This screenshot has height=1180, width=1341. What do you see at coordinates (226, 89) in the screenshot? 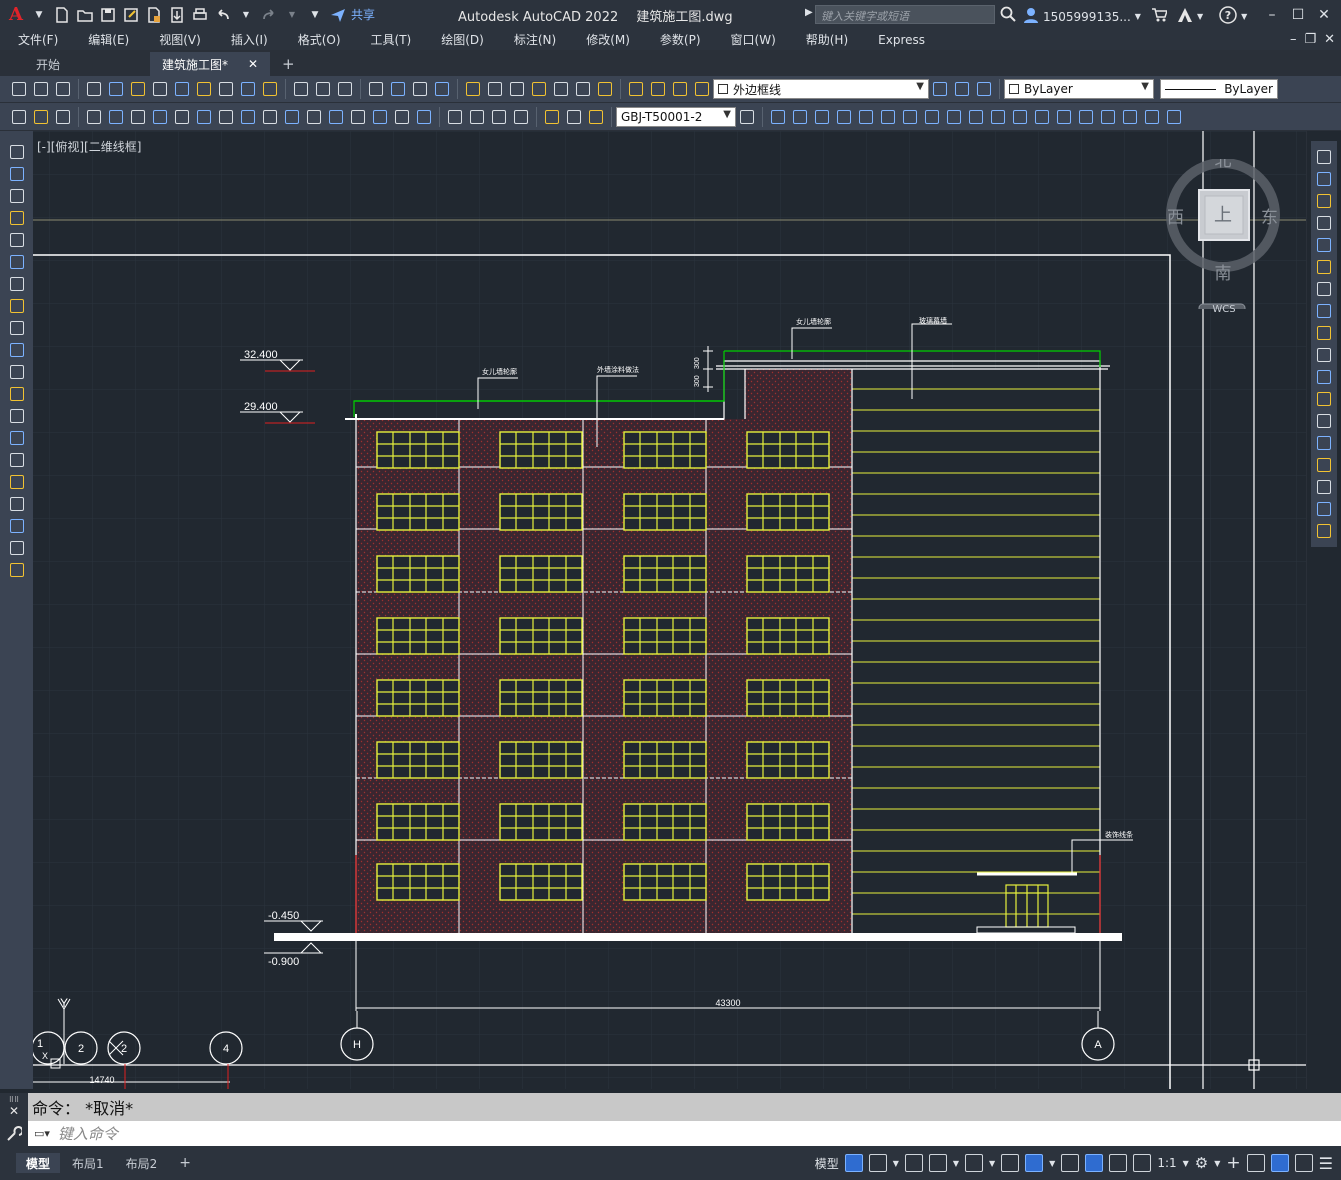
I see `edit-tool-6-icon` at bounding box center [226, 89].